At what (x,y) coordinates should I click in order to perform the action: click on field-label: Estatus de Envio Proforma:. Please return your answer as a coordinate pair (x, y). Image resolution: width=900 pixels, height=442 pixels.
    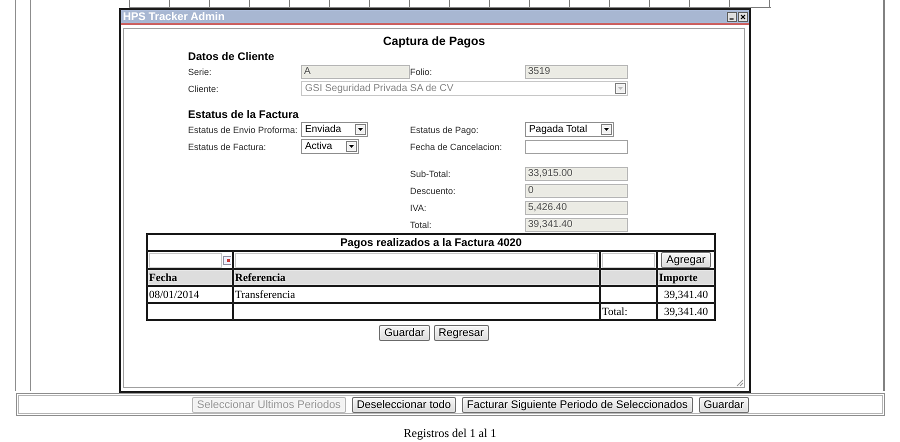
    Looking at the image, I should click on (243, 129).